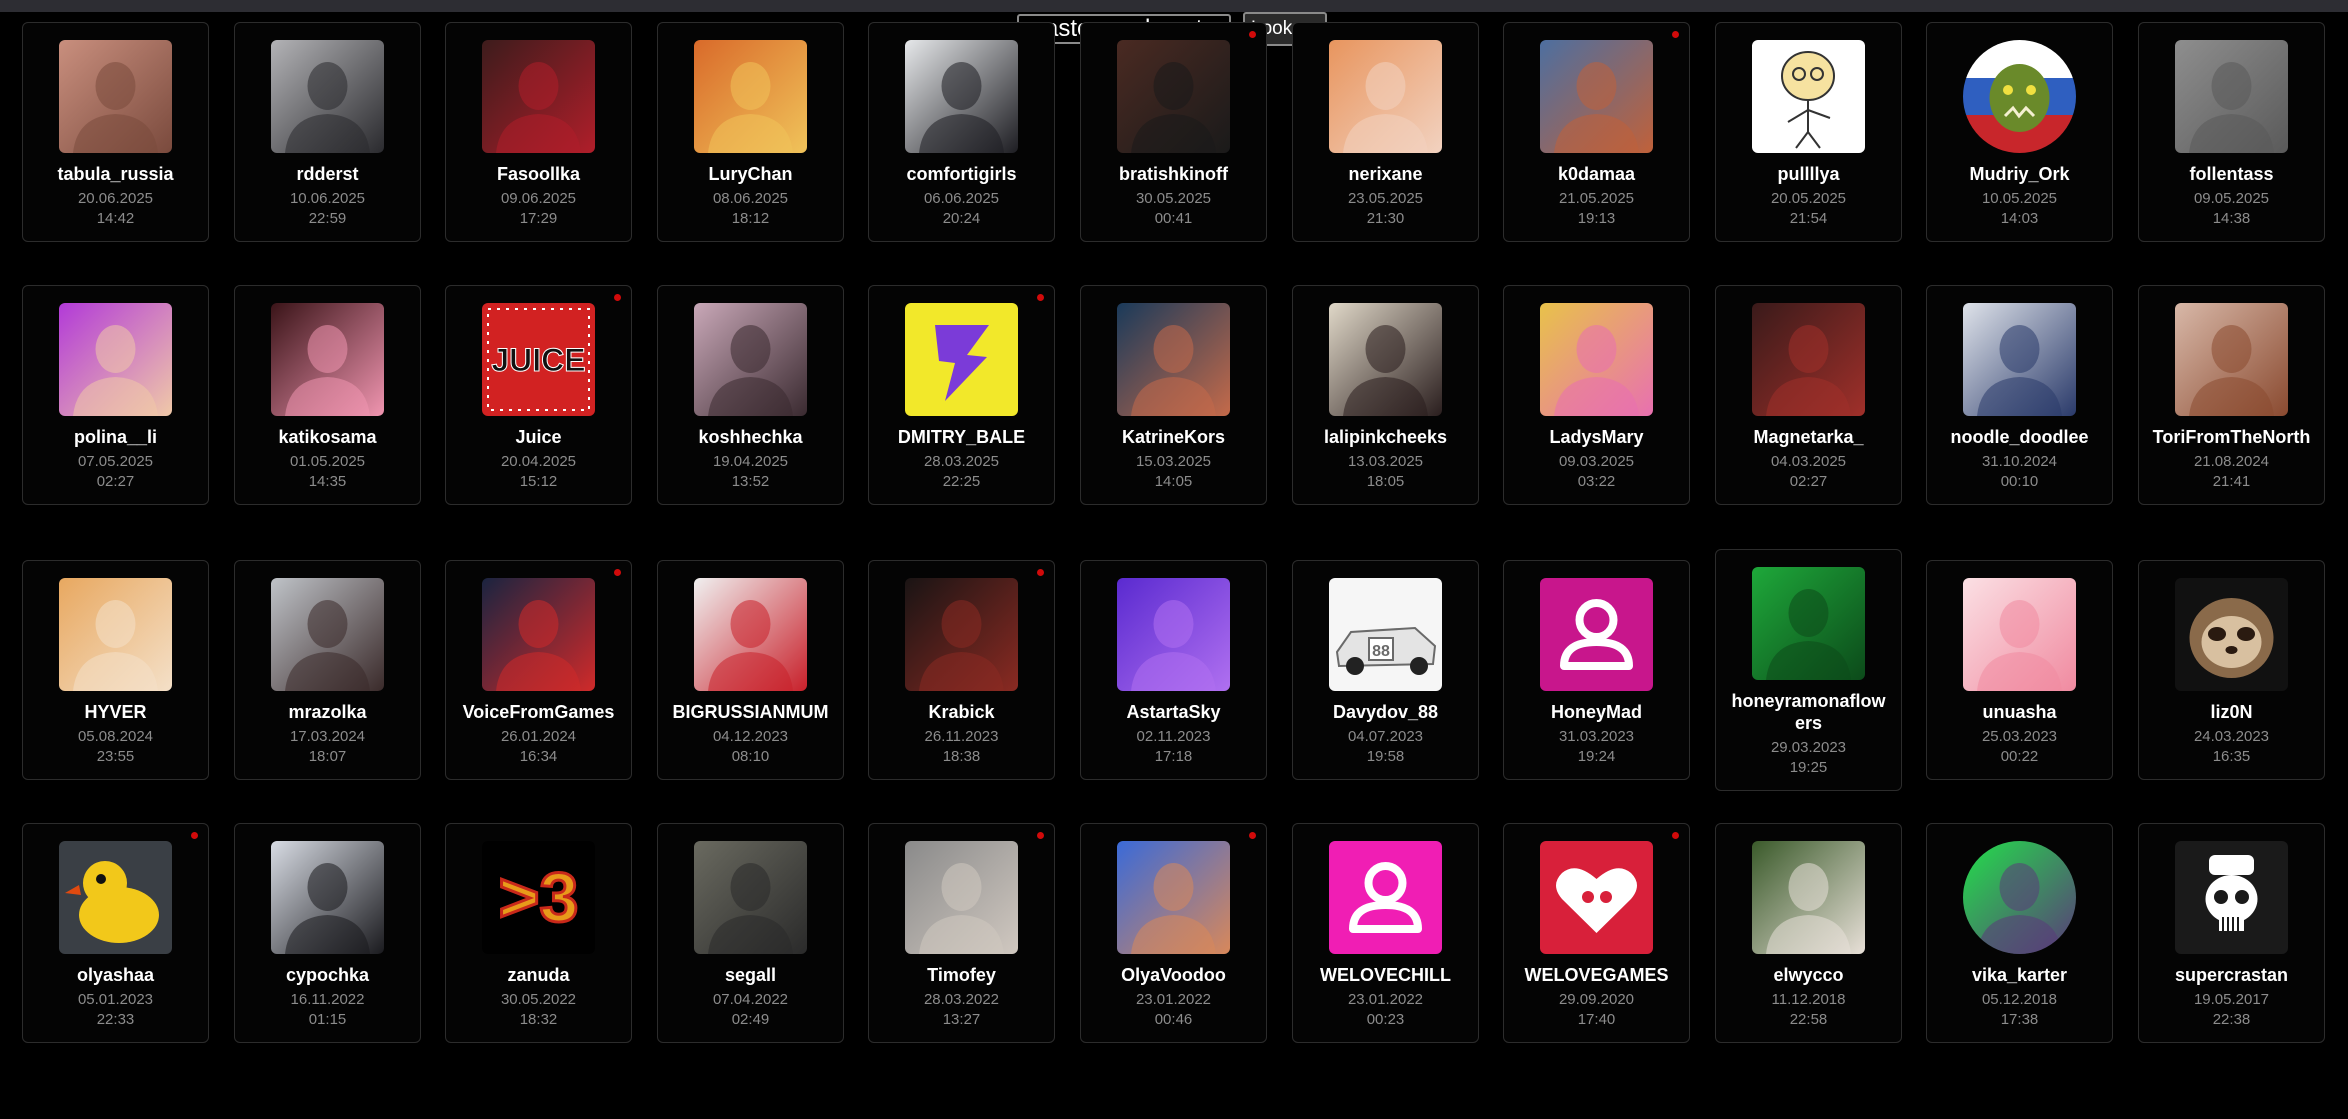  I want to click on channel-name: Davydov_88, so click(1385, 712).